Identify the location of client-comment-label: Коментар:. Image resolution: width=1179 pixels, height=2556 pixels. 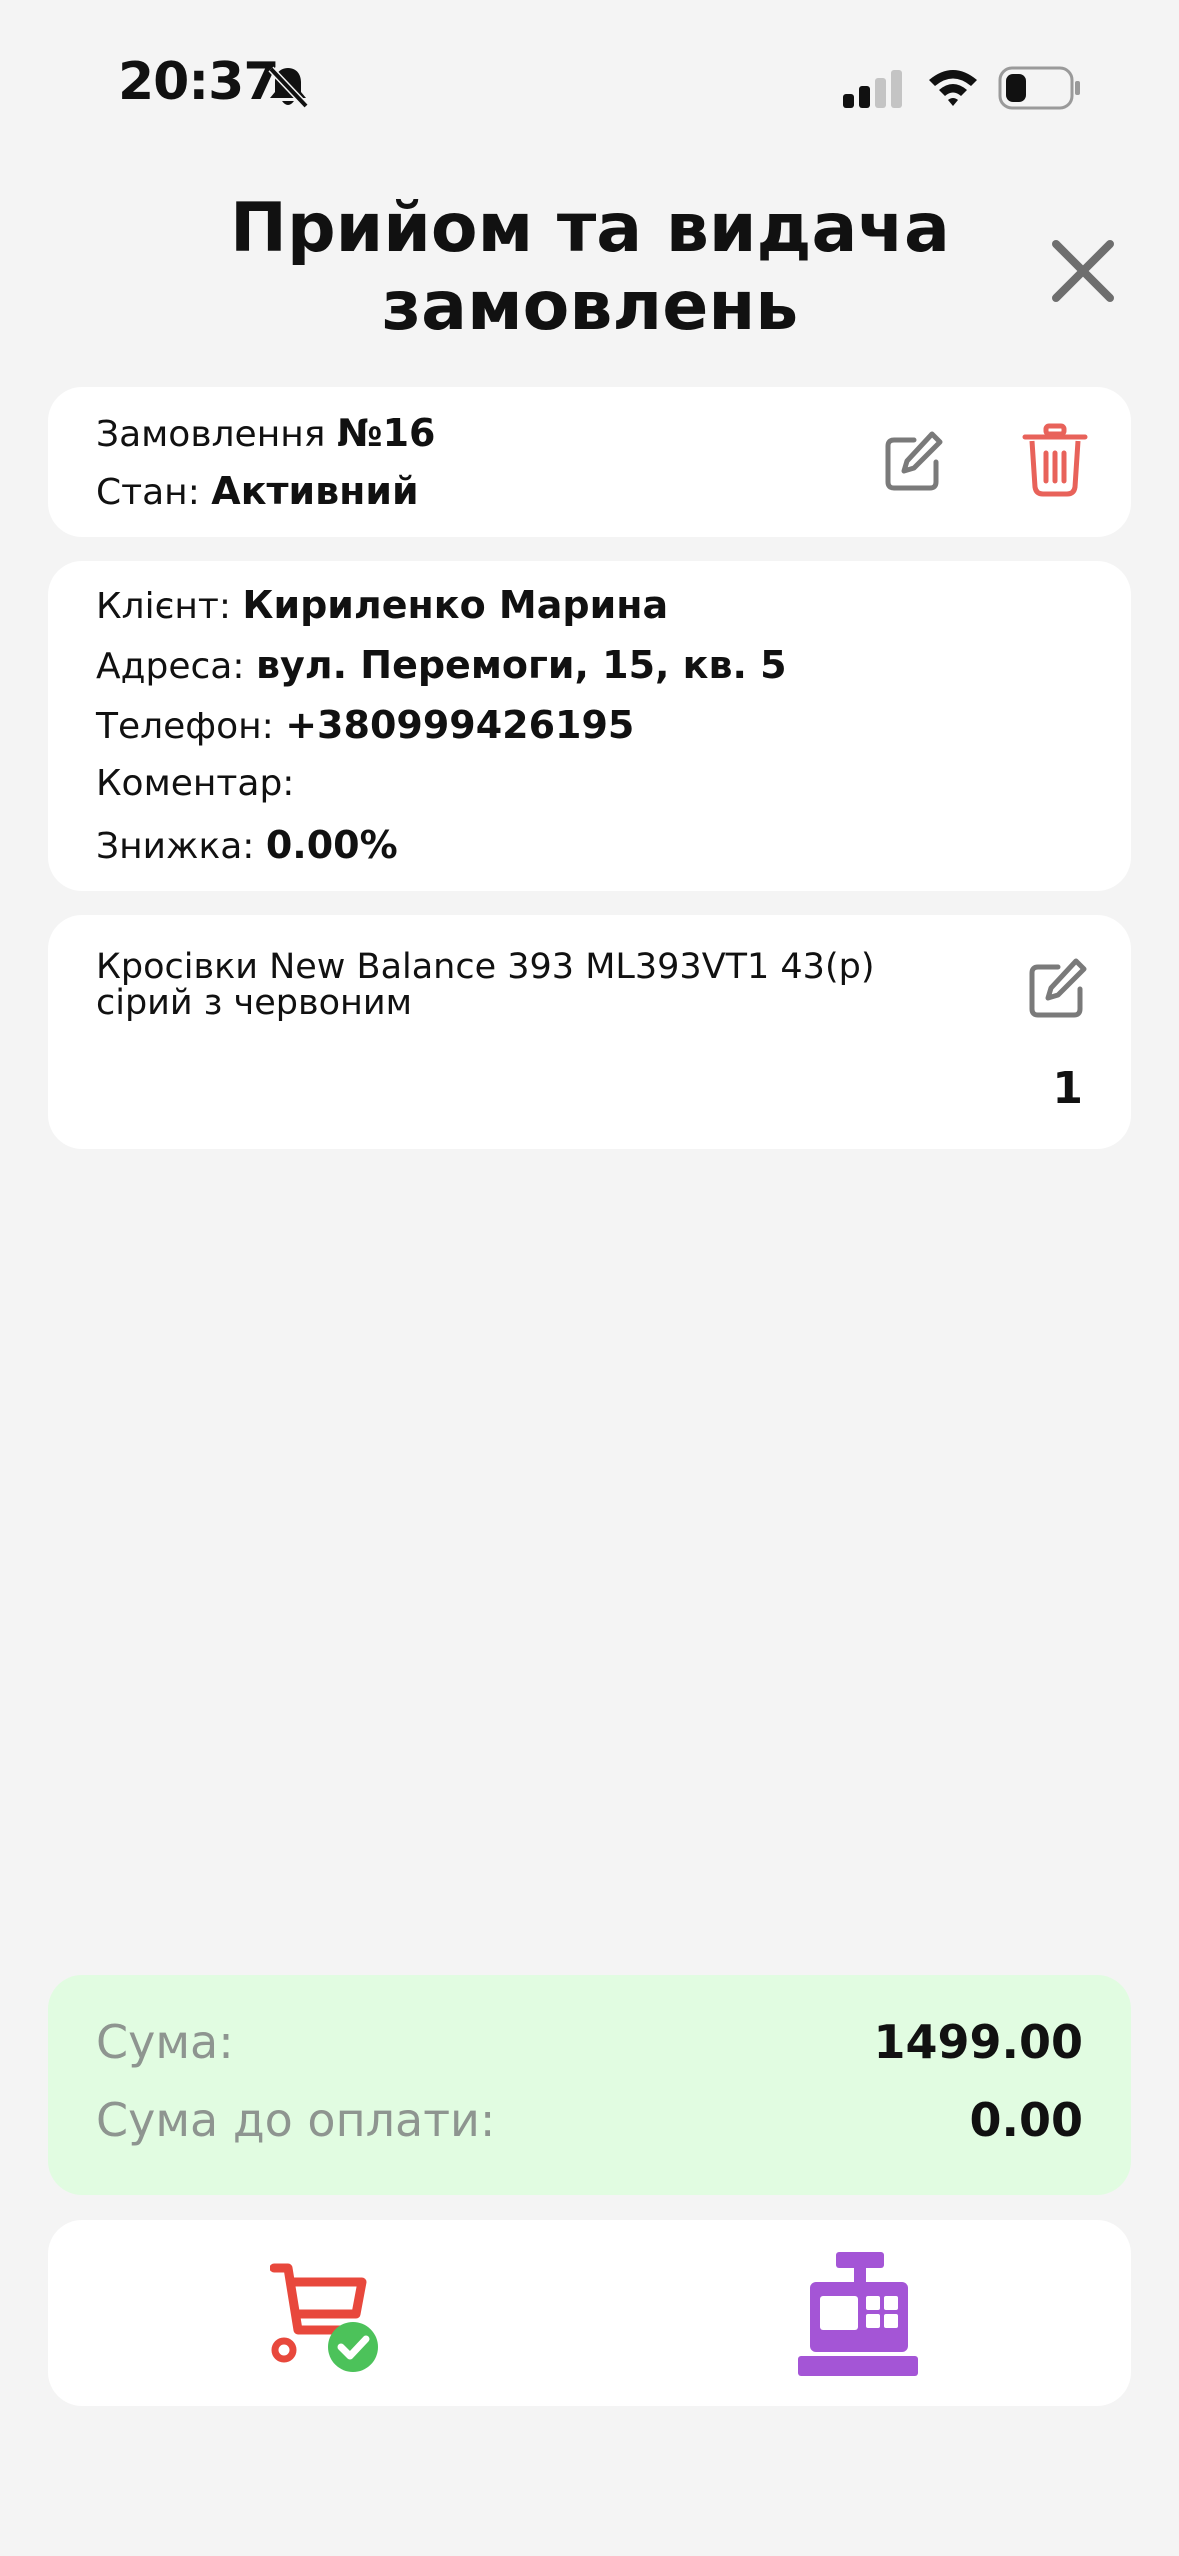
(195, 783).